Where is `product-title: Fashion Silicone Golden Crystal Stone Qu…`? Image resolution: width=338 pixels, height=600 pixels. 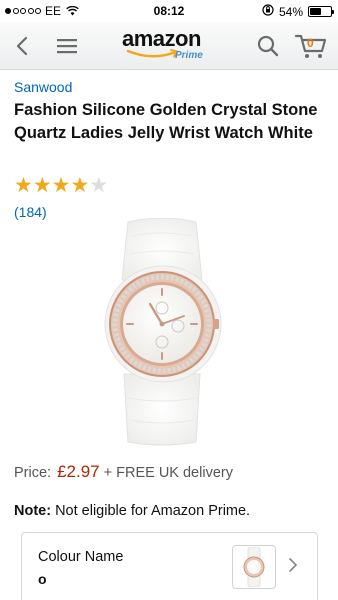 product-title: Fashion Silicone Golden Crystal Stone Qu… is located at coordinates (166, 121).